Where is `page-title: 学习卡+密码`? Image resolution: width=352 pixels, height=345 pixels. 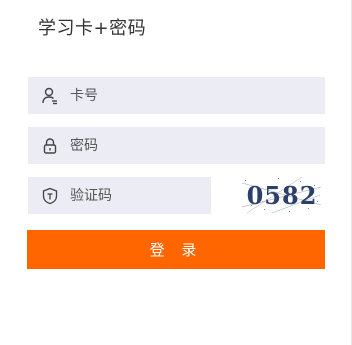
page-title: 学习卡+密码 is located at coordinates (92, 28).